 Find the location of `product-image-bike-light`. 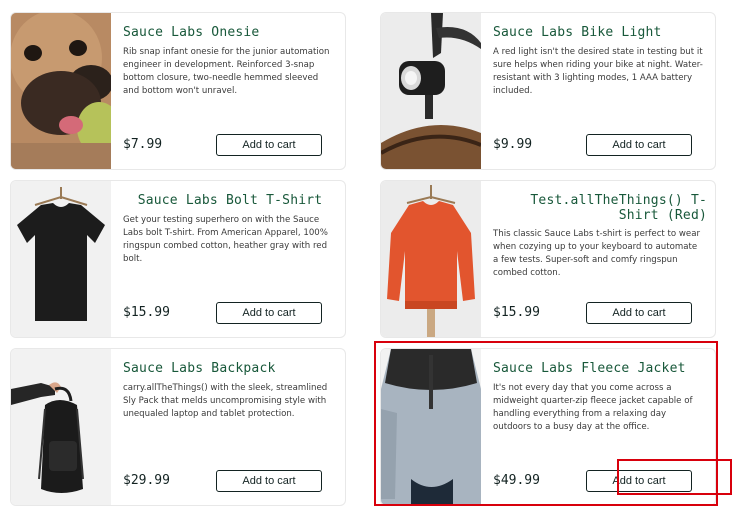

product-image-bike-light is located at coordinates (431, 91).